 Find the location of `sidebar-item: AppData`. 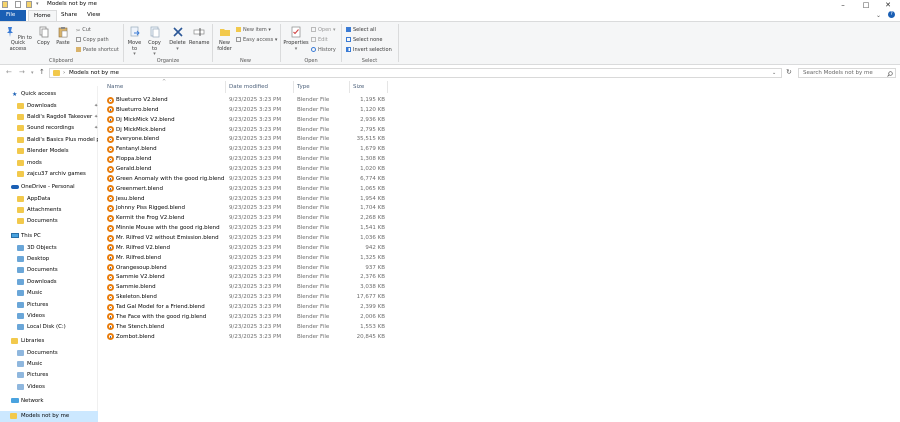

sidebar-item: AppData is located at coordinates (51, 199).